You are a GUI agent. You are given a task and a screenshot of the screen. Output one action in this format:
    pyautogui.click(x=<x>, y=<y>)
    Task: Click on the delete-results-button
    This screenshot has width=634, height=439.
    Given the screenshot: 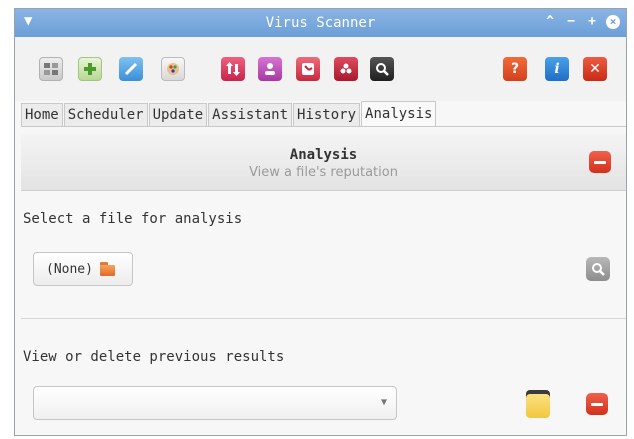 What is the action you would take?
    pyautogui.click(x=597, y=404)
    